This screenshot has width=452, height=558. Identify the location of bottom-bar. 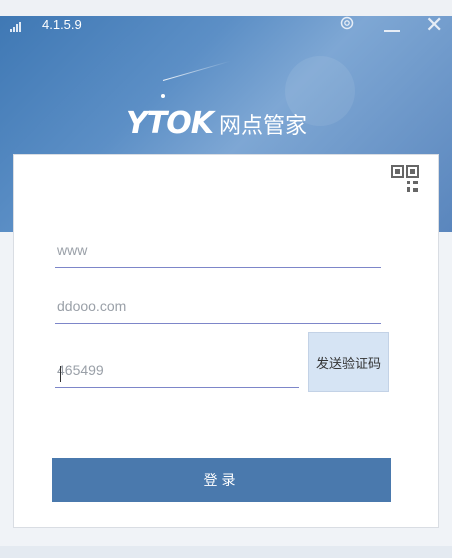
(226, 552).